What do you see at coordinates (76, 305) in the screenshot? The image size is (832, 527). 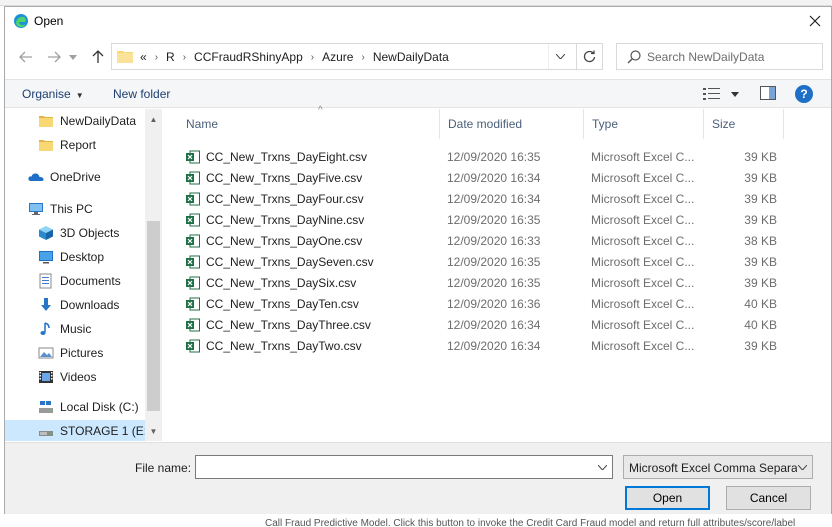 I see `nav-item-downloads: Downloads` at bounding box center [76, 305].